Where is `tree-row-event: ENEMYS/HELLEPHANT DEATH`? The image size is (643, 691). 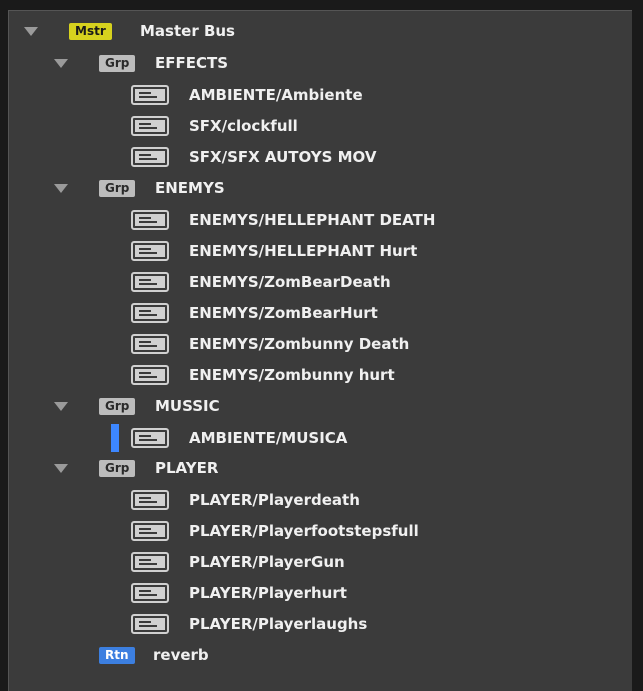
tree-row-event: ENEMYS/HELLEPHANT DEATH is located at coordinates (320, 220).